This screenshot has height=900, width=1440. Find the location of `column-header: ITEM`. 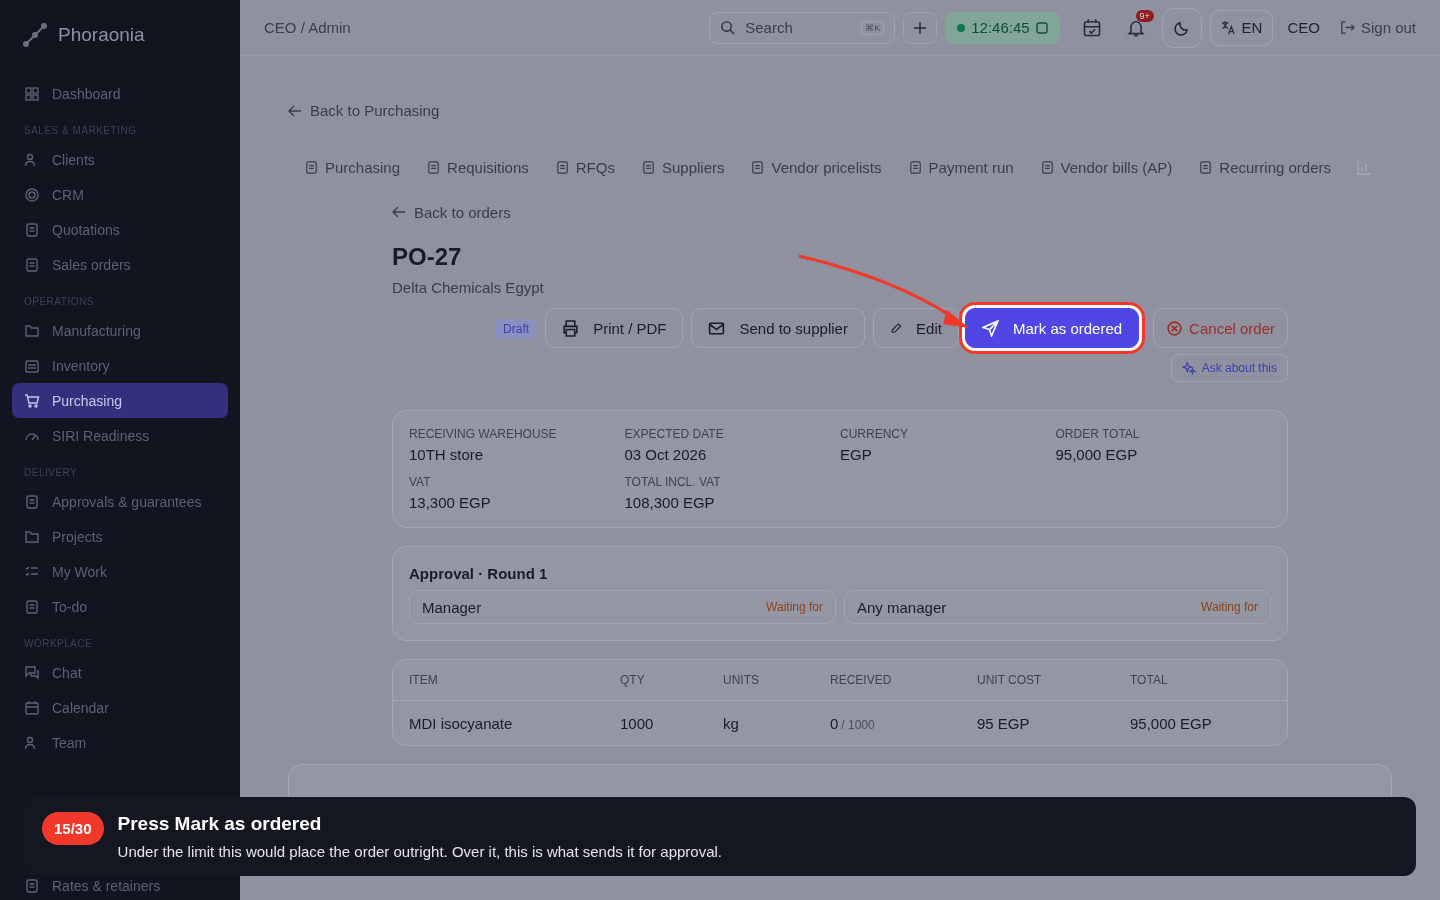

column-header: ITEM is located at coordinates (424, 680).